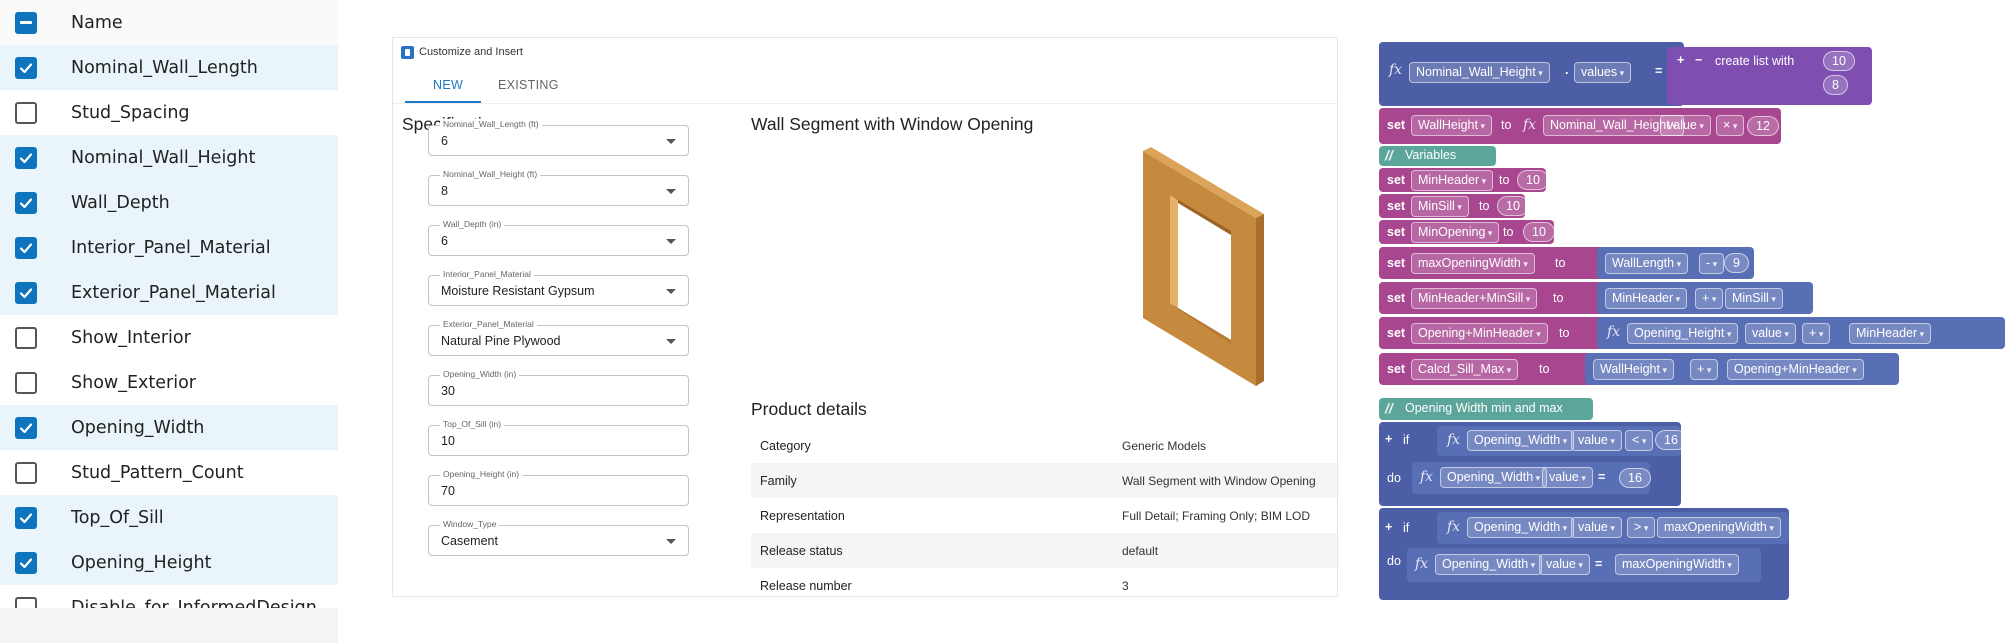 This screenshot has width=2011, height=643. I want to click on parameter-row: Exterior_Panel_Material, so click(169, 292).